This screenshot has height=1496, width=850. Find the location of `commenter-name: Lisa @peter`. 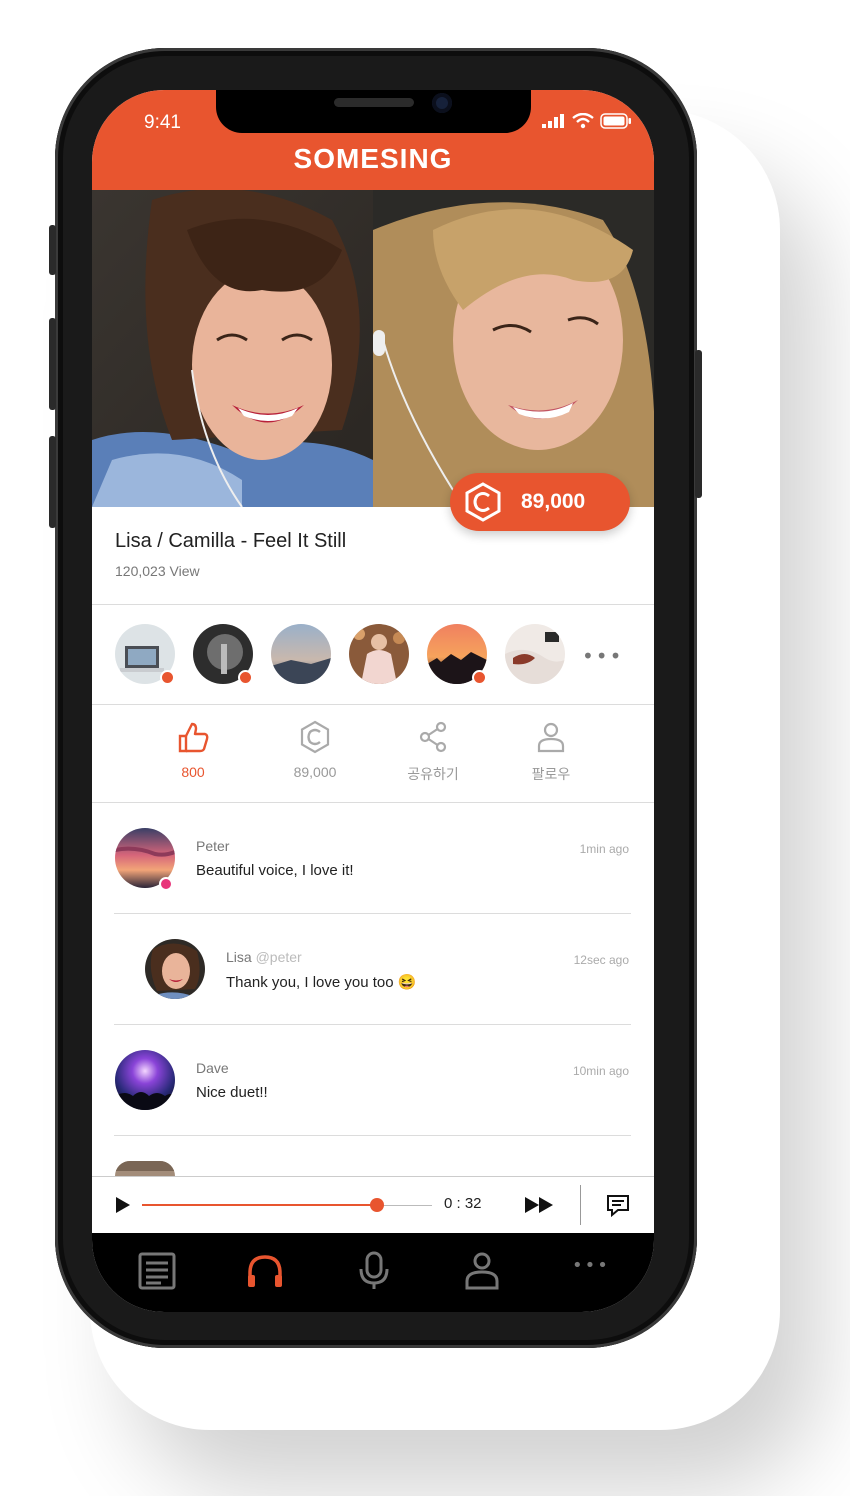

commenter-name: Lisa @peter is located at coordinates (264, 957).